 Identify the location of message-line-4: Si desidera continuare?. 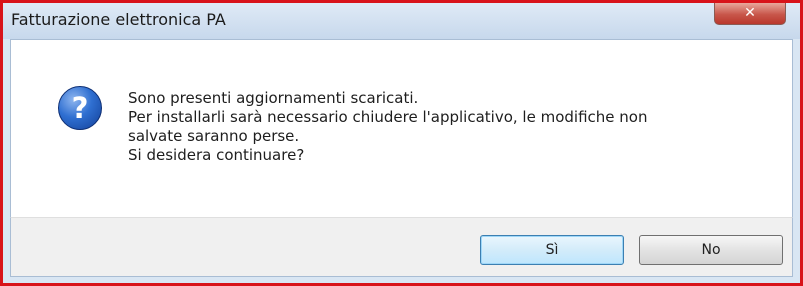
(216, 155).